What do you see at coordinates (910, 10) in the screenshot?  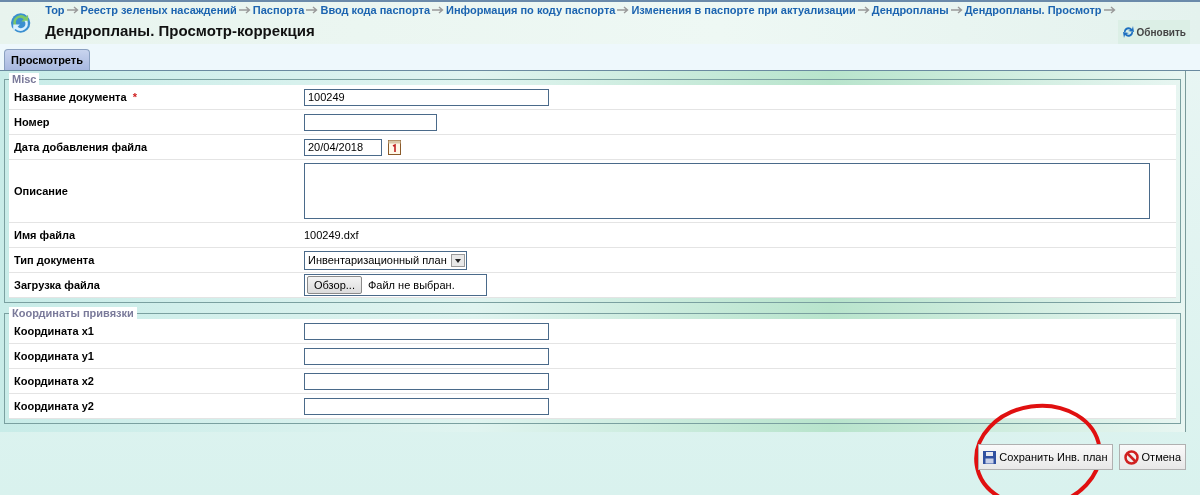 I see `breadcrumb-link: Дендропланы` at bounding box center [910, 10].